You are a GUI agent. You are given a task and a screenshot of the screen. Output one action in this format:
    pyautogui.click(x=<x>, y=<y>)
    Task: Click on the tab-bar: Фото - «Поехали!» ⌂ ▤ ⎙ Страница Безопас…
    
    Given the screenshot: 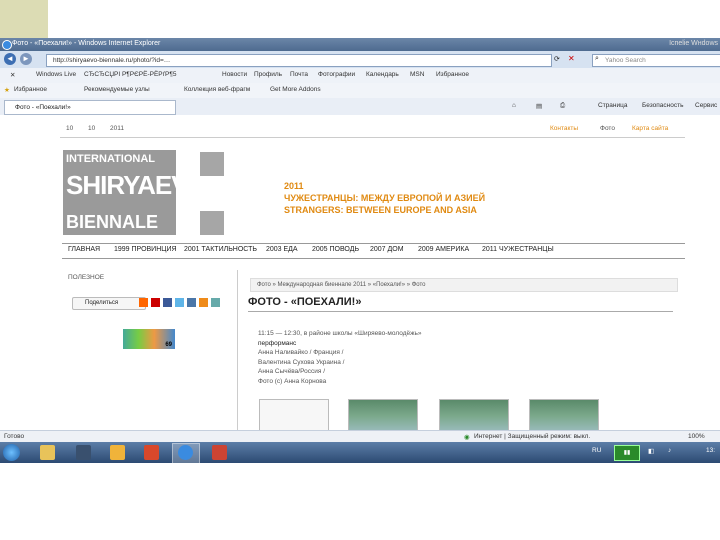 What is the action you would take?
    pyautogui.click(x=360, y=107)
    